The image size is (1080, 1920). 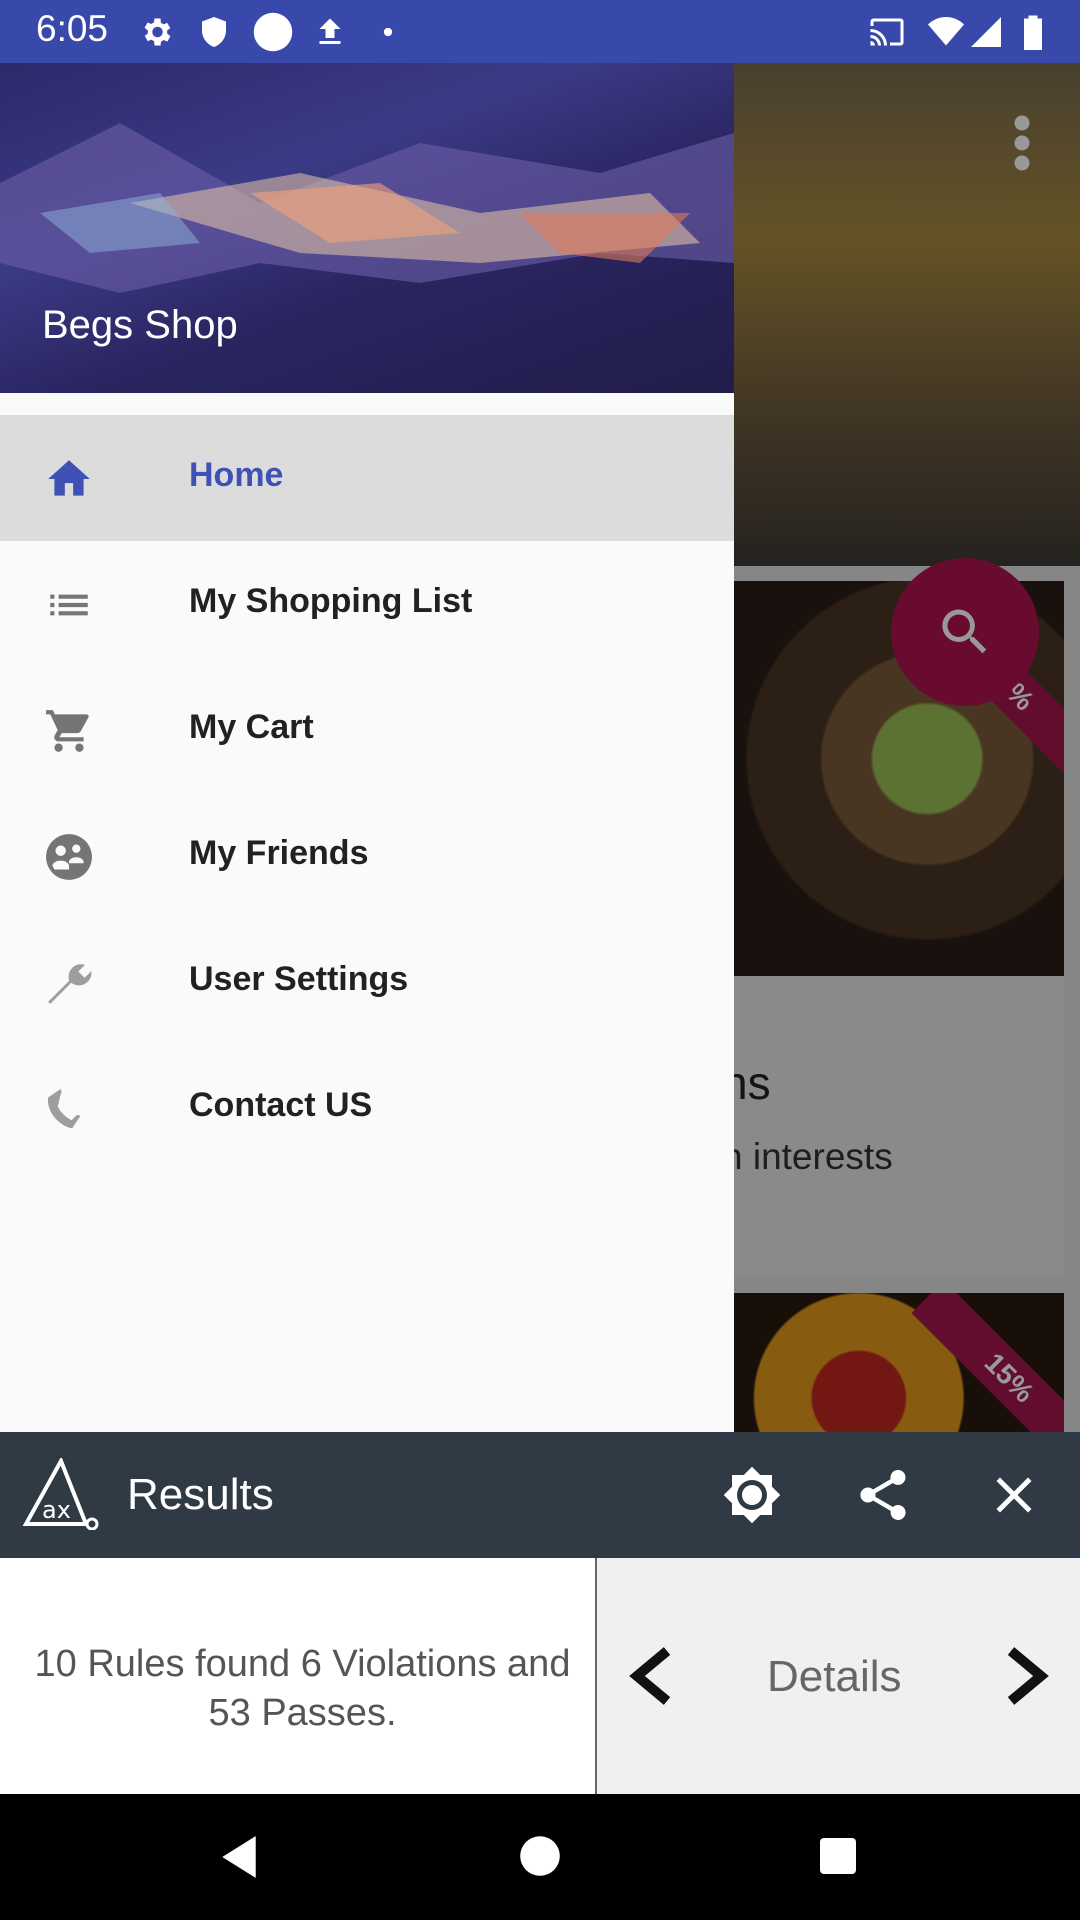 What do you see at coordinates (67, 731) in the screenshot?
I see `cart-icon` at bounding box center [67, 731].